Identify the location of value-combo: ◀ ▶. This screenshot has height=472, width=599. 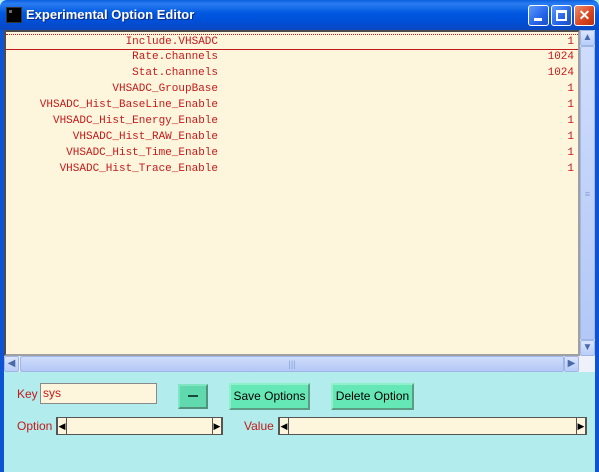
(432, 426).